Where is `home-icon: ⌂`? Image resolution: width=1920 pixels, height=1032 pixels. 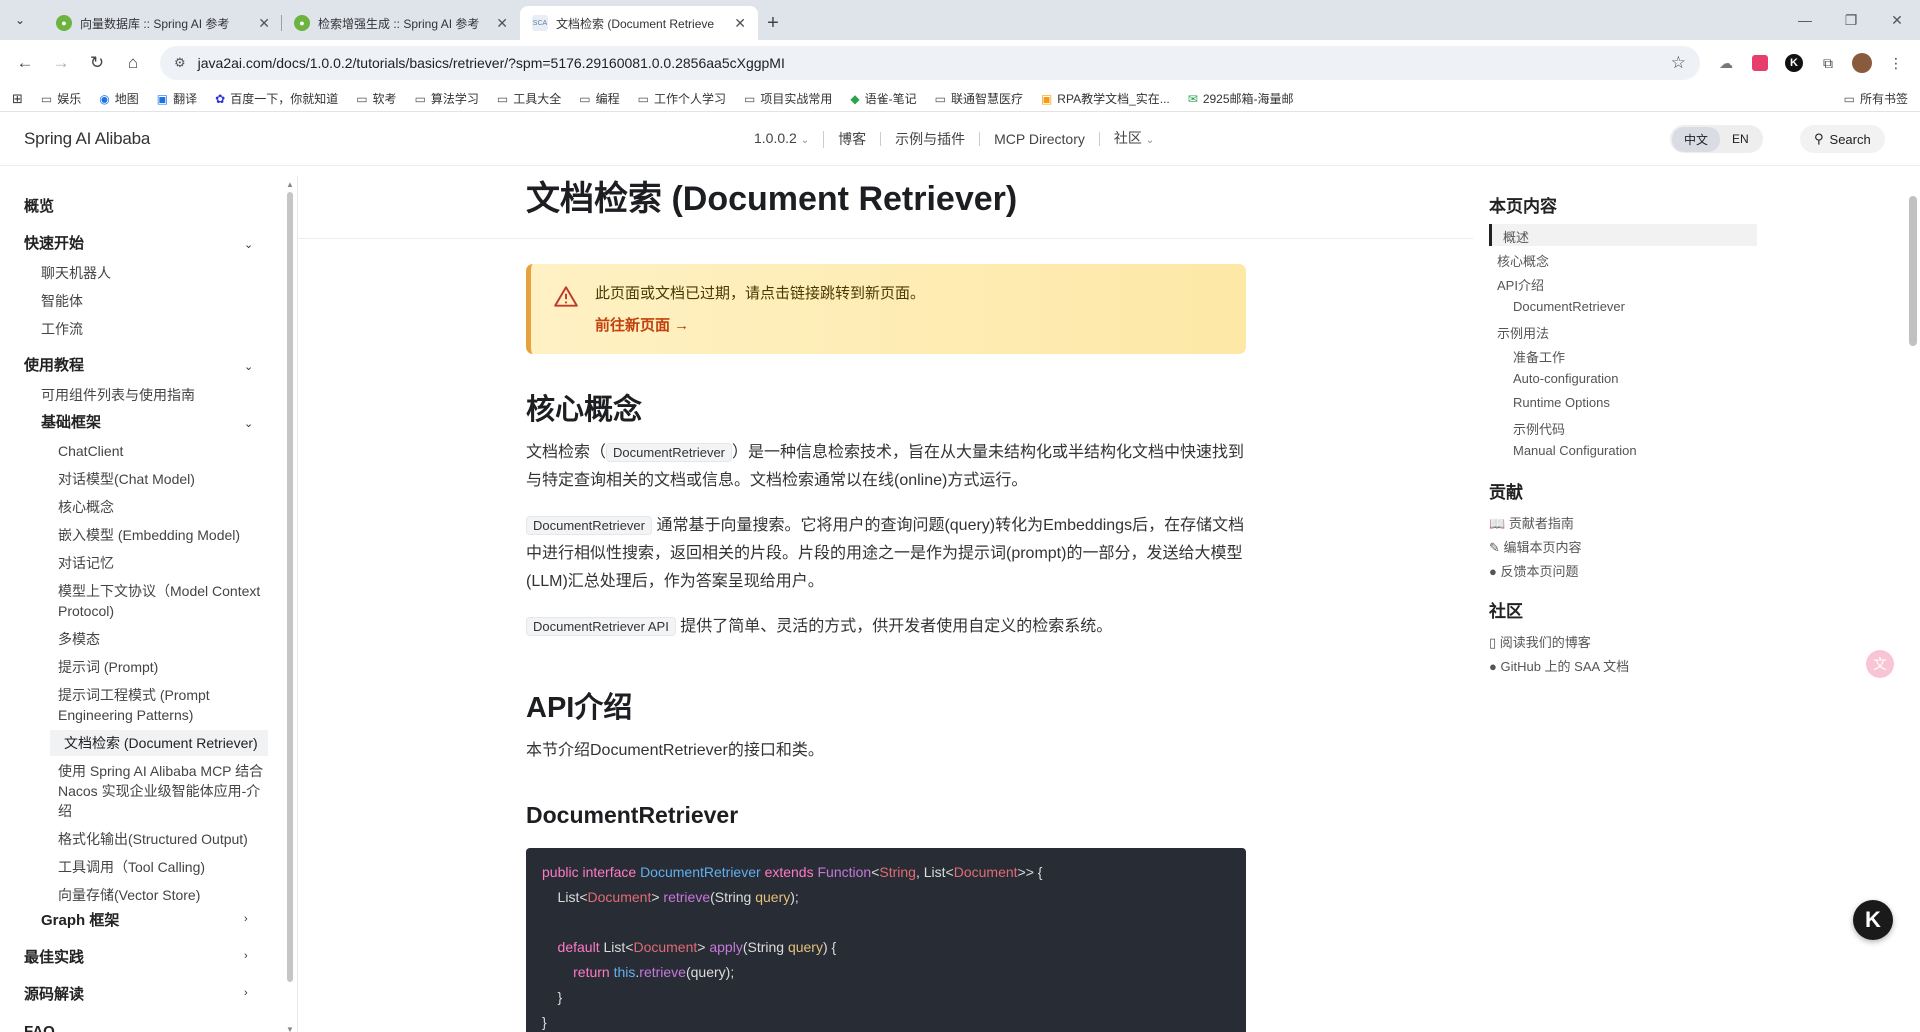 home-icon: ⌂ is located at coordinates (133, 63).